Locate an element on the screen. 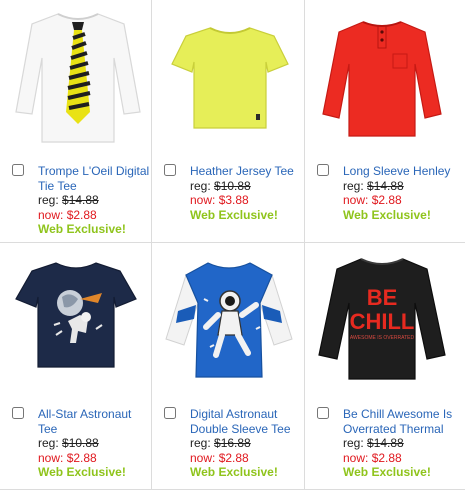  be-chill-line-2: CHILL is located at coordinates (382, 321).